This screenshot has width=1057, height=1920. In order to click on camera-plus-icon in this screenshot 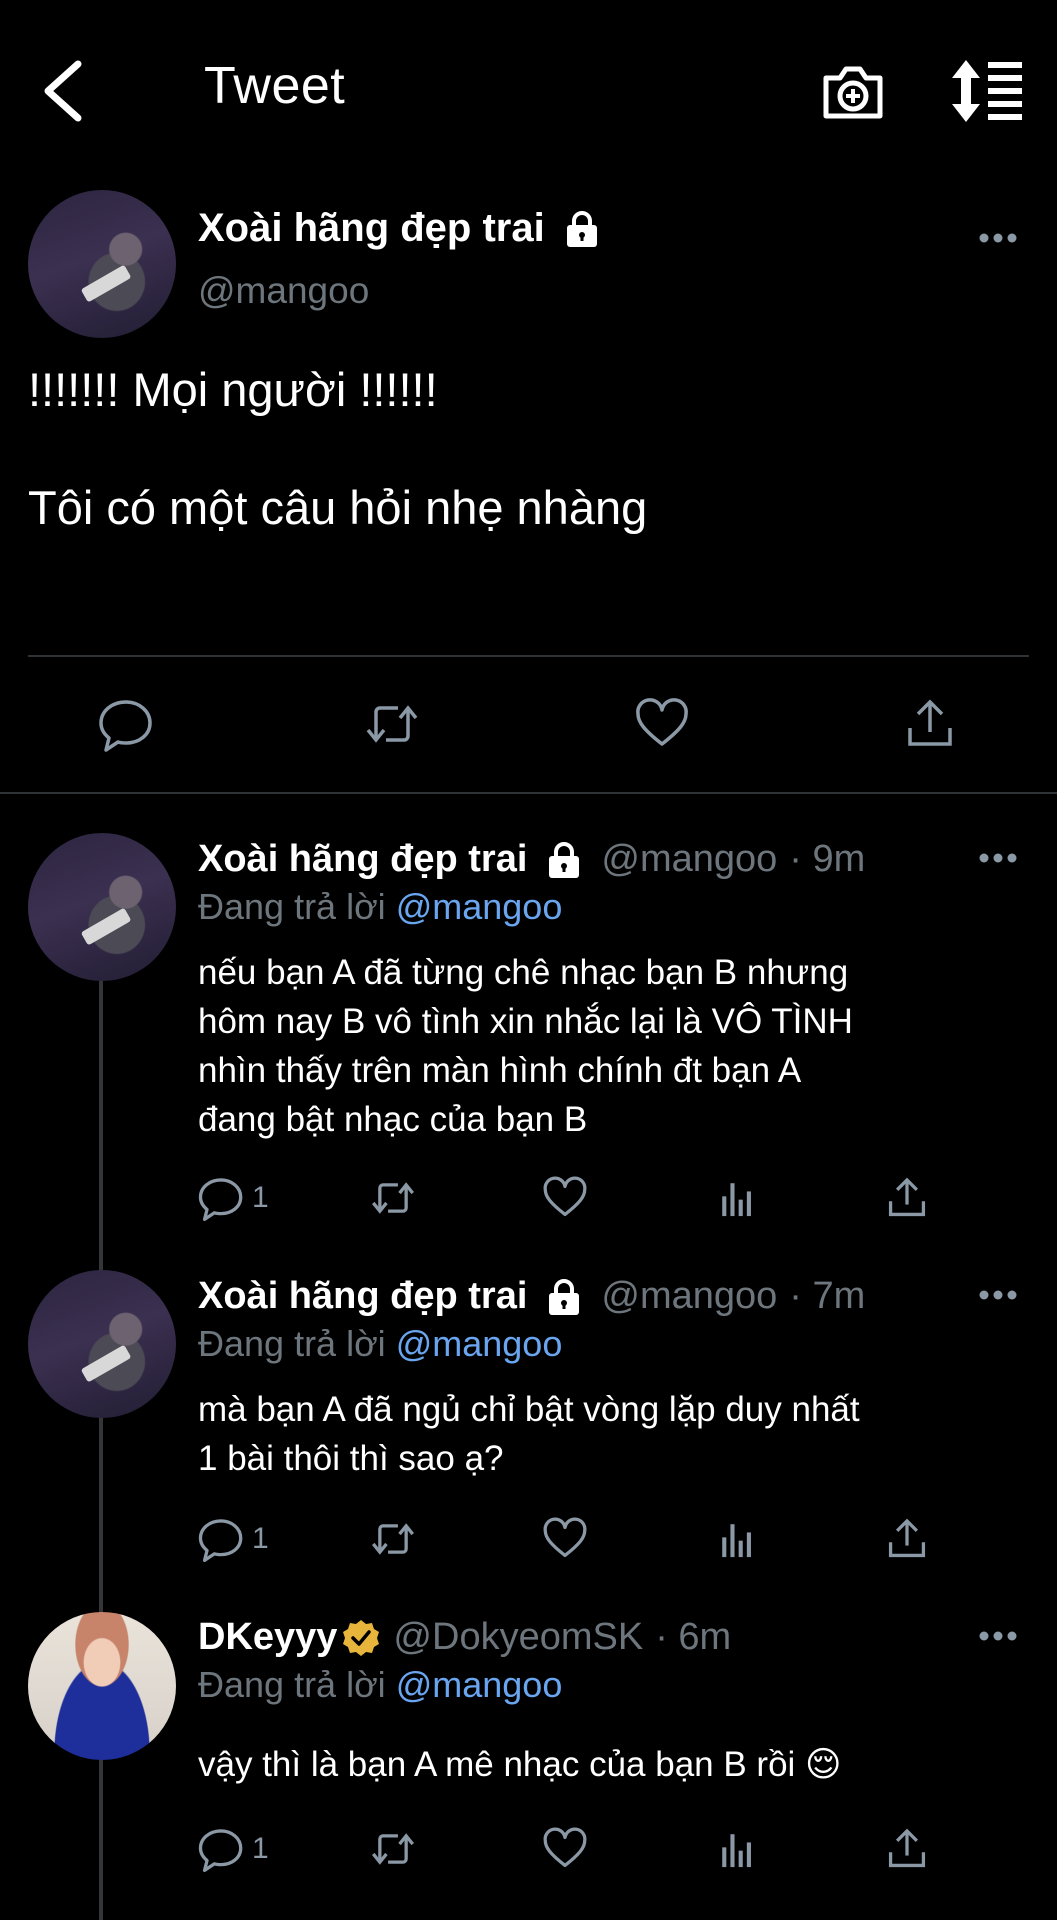, I will do `click(853, 92)`.